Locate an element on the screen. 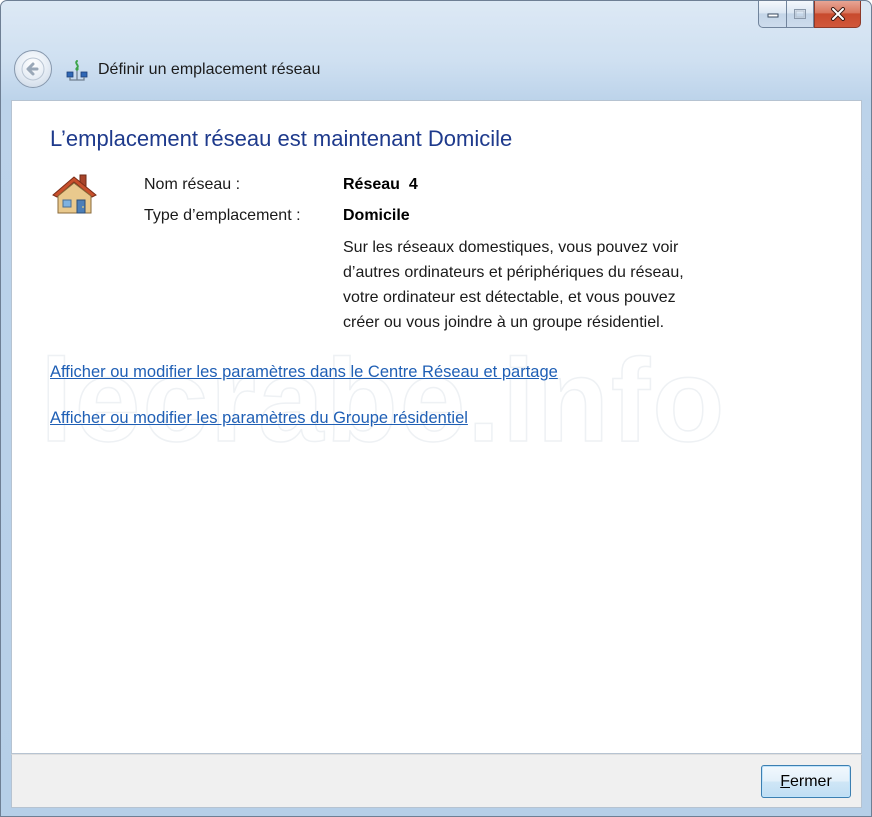 The image size is (872, 817). close-button: Fermer is located at coordinates (806, 781).